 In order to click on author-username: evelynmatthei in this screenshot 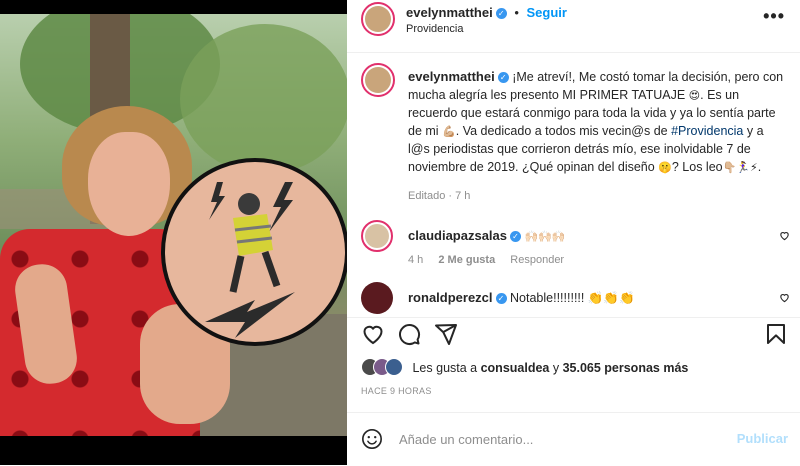, I will do `click(449, 12)`.